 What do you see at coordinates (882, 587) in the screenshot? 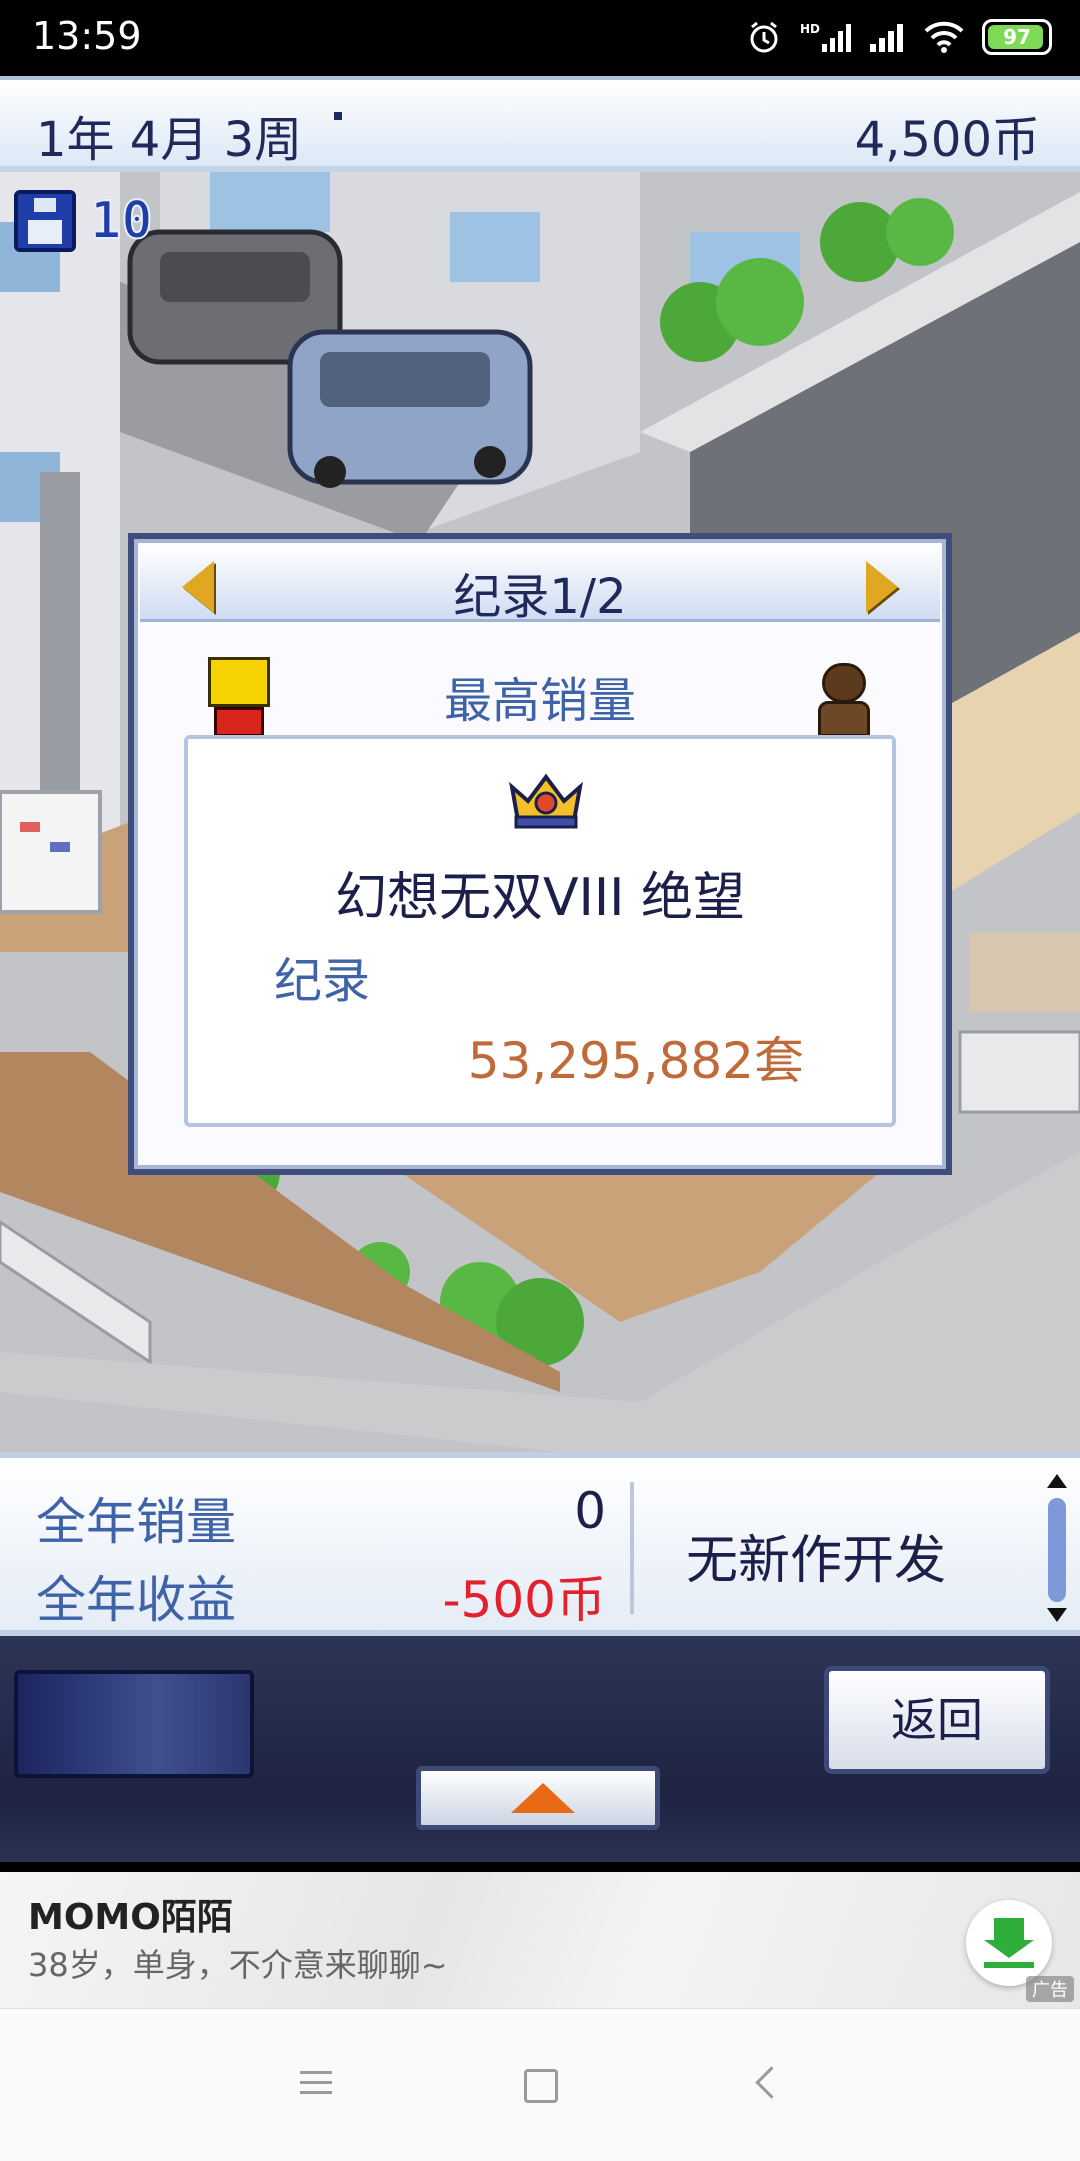
I see `next-record-arrow-icon` at bounding box center [882, 587].